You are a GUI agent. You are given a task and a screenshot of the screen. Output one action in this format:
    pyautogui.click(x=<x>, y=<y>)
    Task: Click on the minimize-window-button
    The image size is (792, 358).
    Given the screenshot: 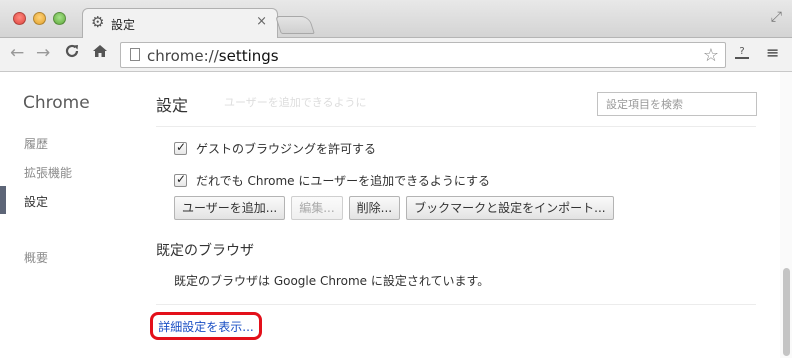 What is the action you would take?
    pyautogui.click(x=39, y=18)
    